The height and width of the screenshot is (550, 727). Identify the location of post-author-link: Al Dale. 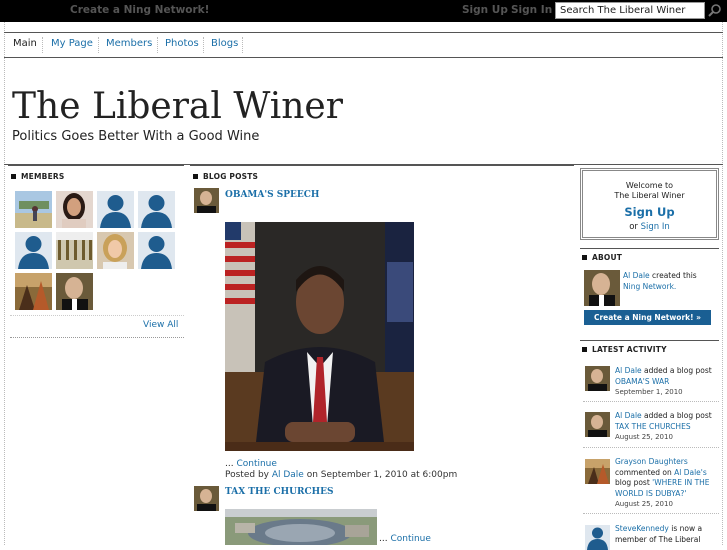
(288, 475).